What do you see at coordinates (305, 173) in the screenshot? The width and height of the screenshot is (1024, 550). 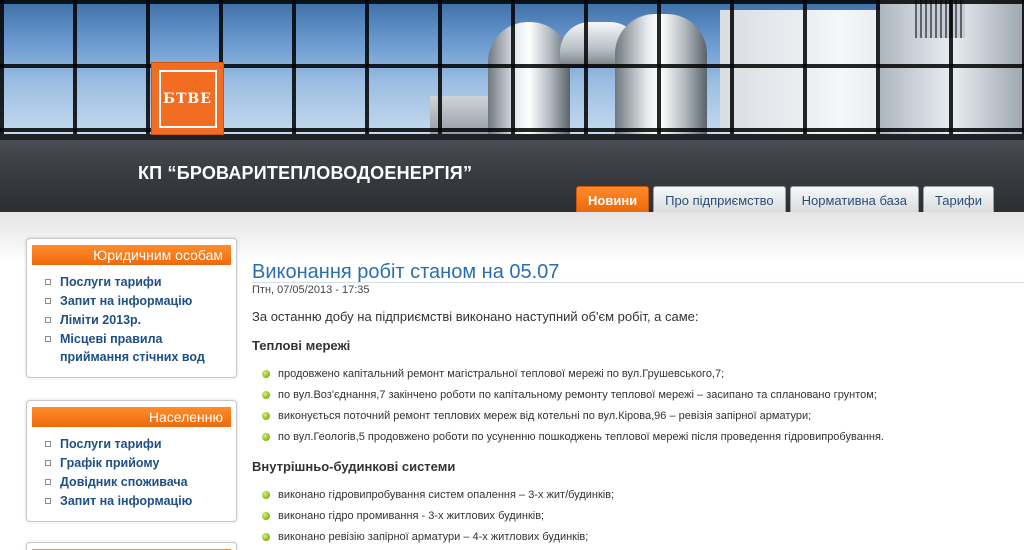 I see `site-title: КП “БРОВАРИТЕПЛОВОДОЕНЕРГІЯ”` at bounding box center [305, 173].